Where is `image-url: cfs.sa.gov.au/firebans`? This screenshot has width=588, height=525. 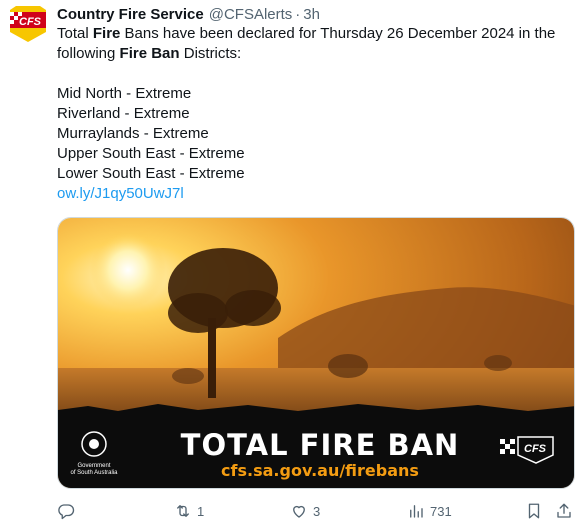
image-url: cfs.sa.gov.au/firebans is located at coordinates (320, 470).